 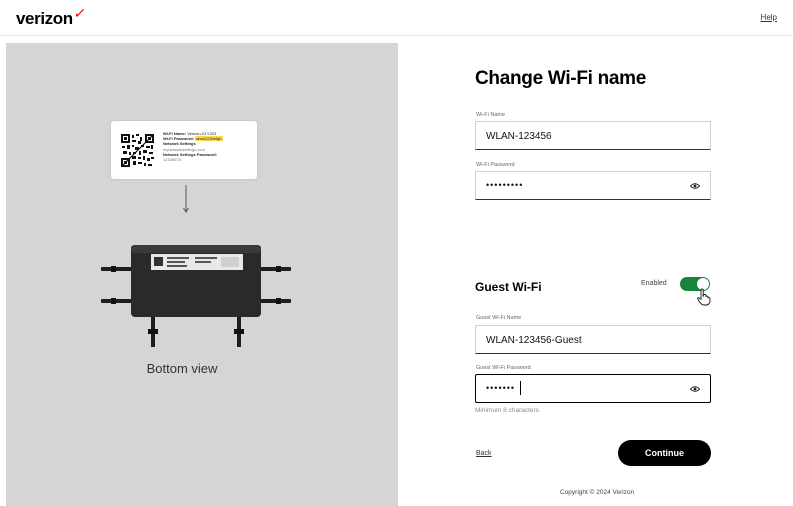 I want to click on password-hint: Minimum 8 characters, so click(x=507, y=410).